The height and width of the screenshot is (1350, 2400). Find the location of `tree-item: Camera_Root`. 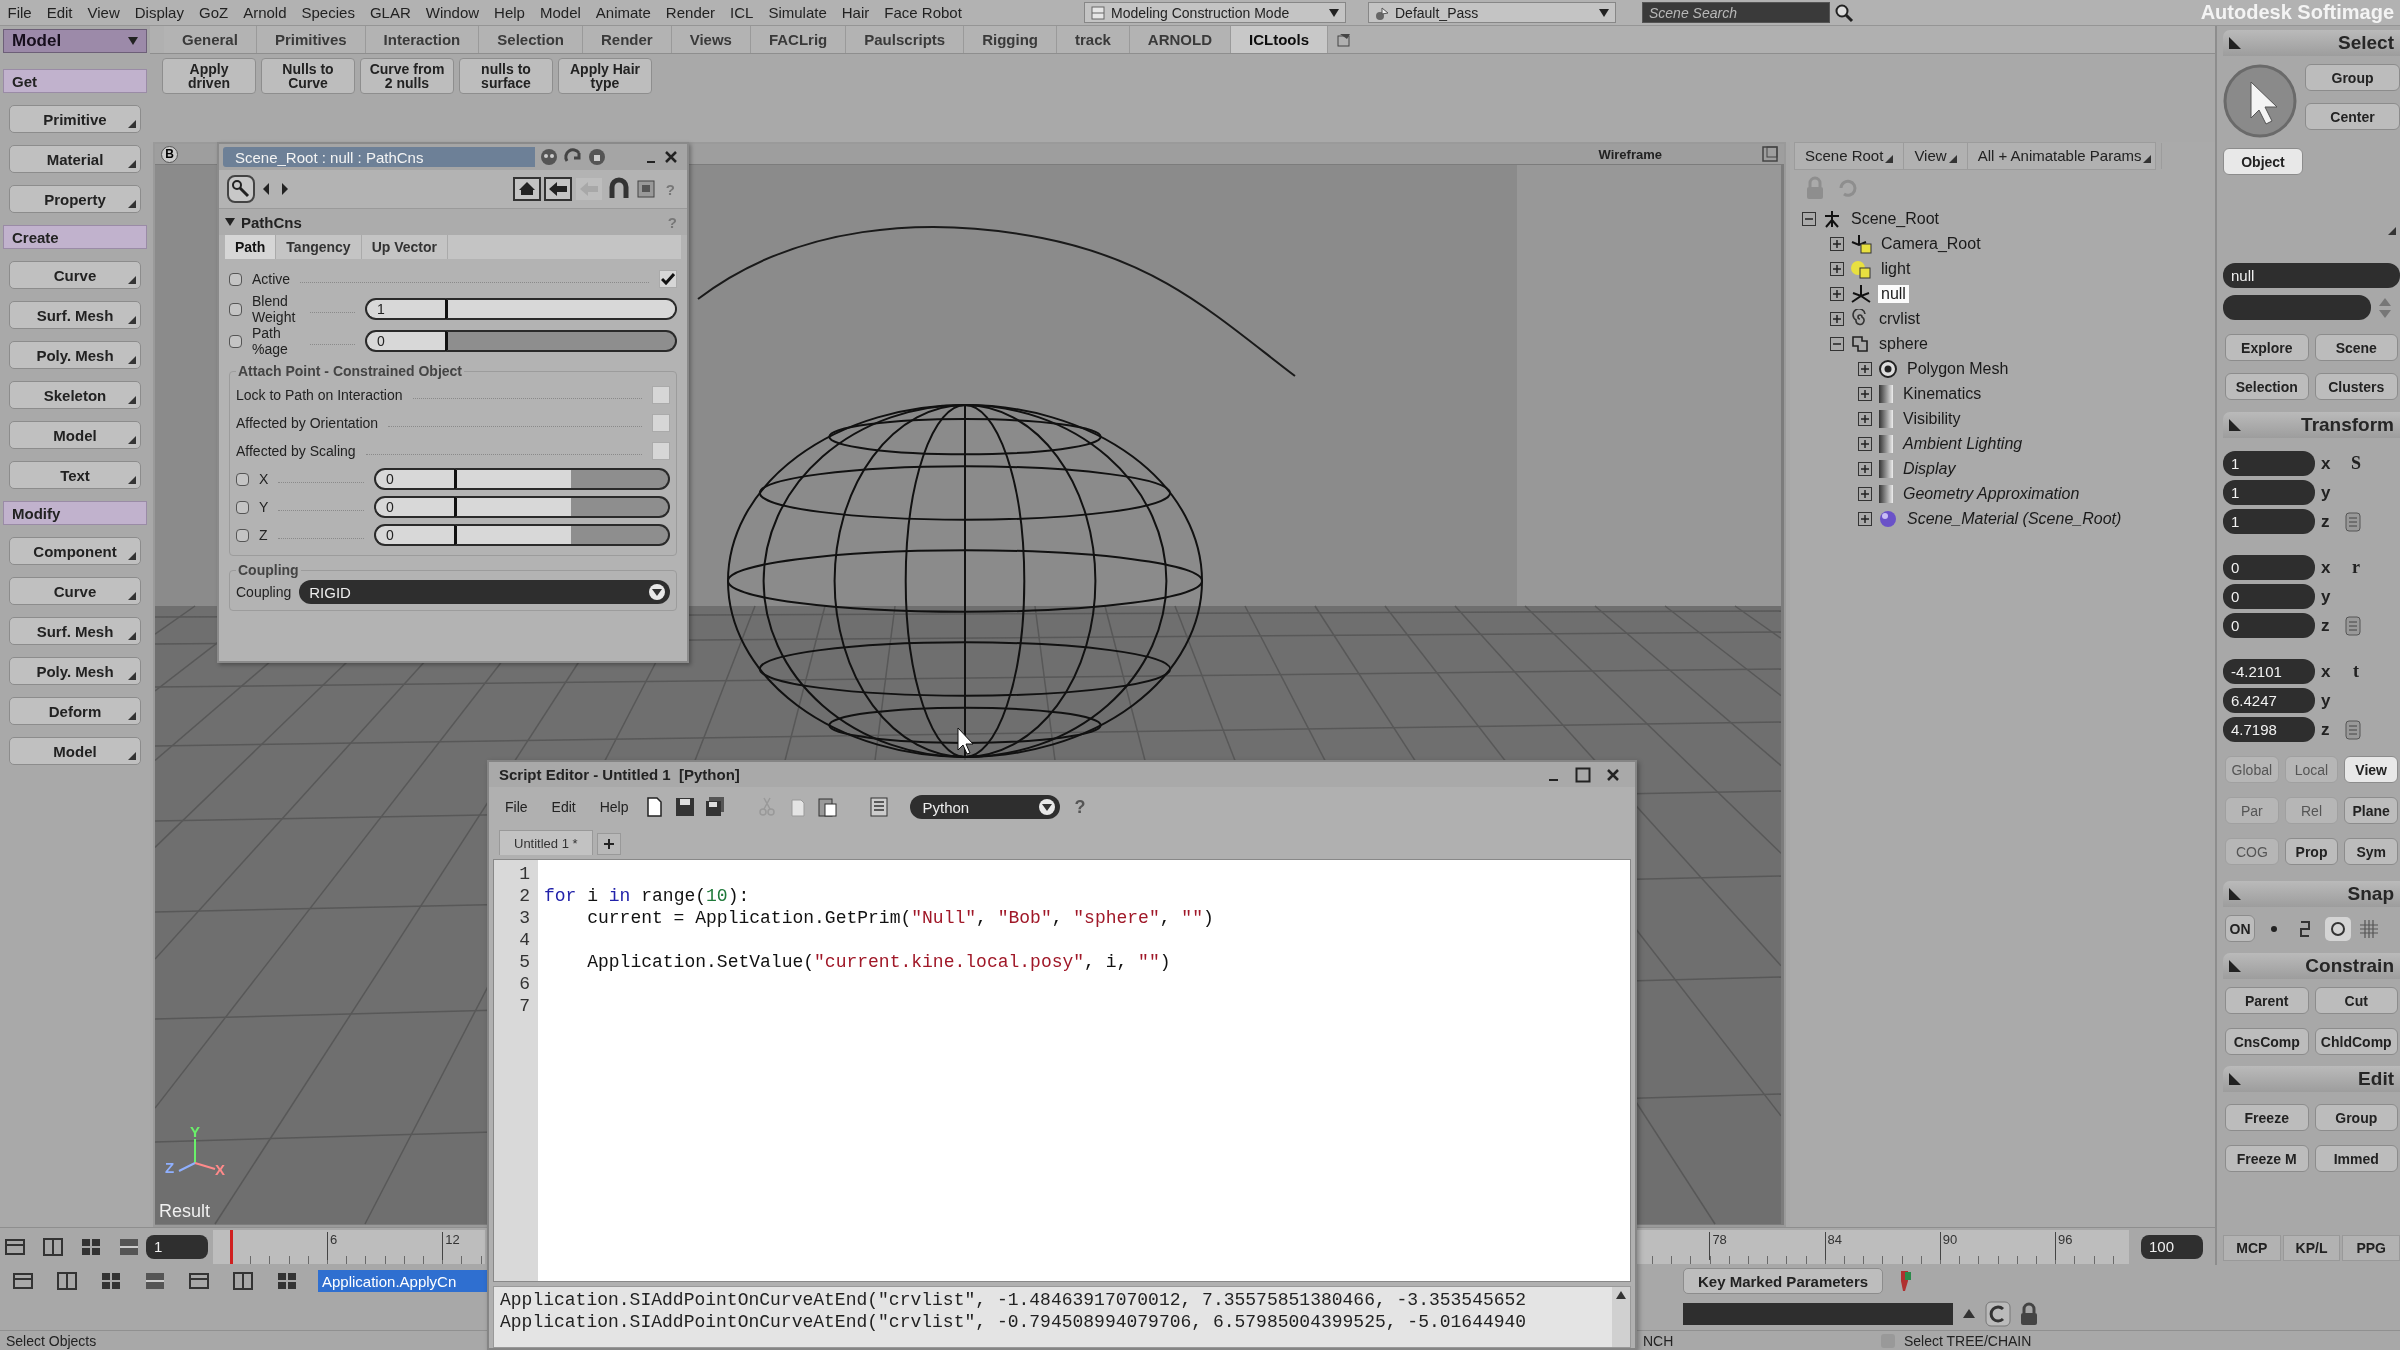

tree-item: Camera_Root is located at coordinates (1931, 243).